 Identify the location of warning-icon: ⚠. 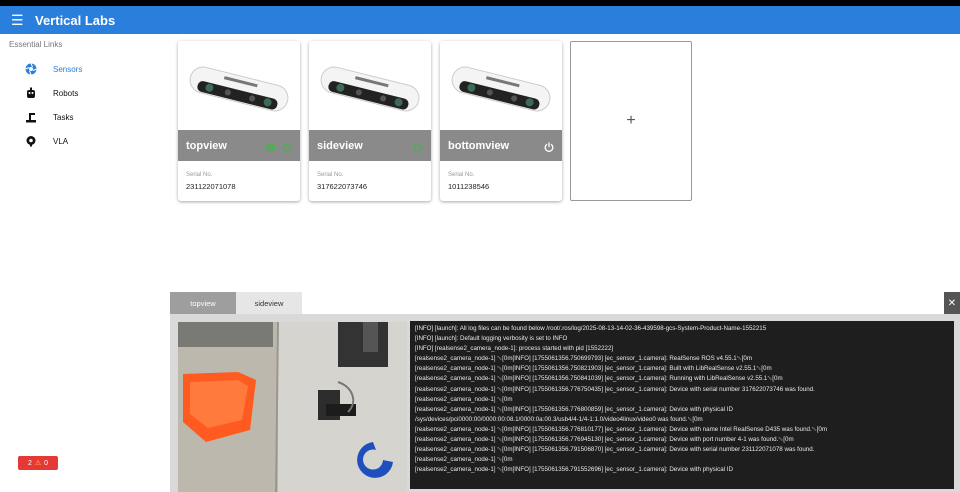
(38, 463).